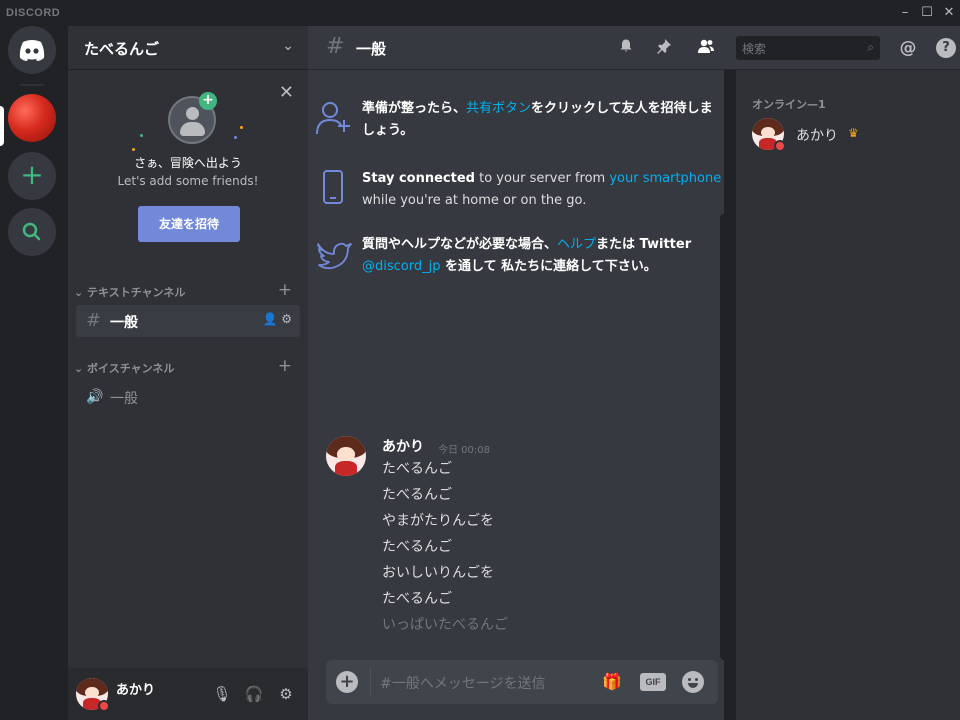 This screenshot has width=960, height=720. What do you see at coordinates (333, 187) in the screenshot?
I see `smartphone-icon` at bounding box center [333, 187].